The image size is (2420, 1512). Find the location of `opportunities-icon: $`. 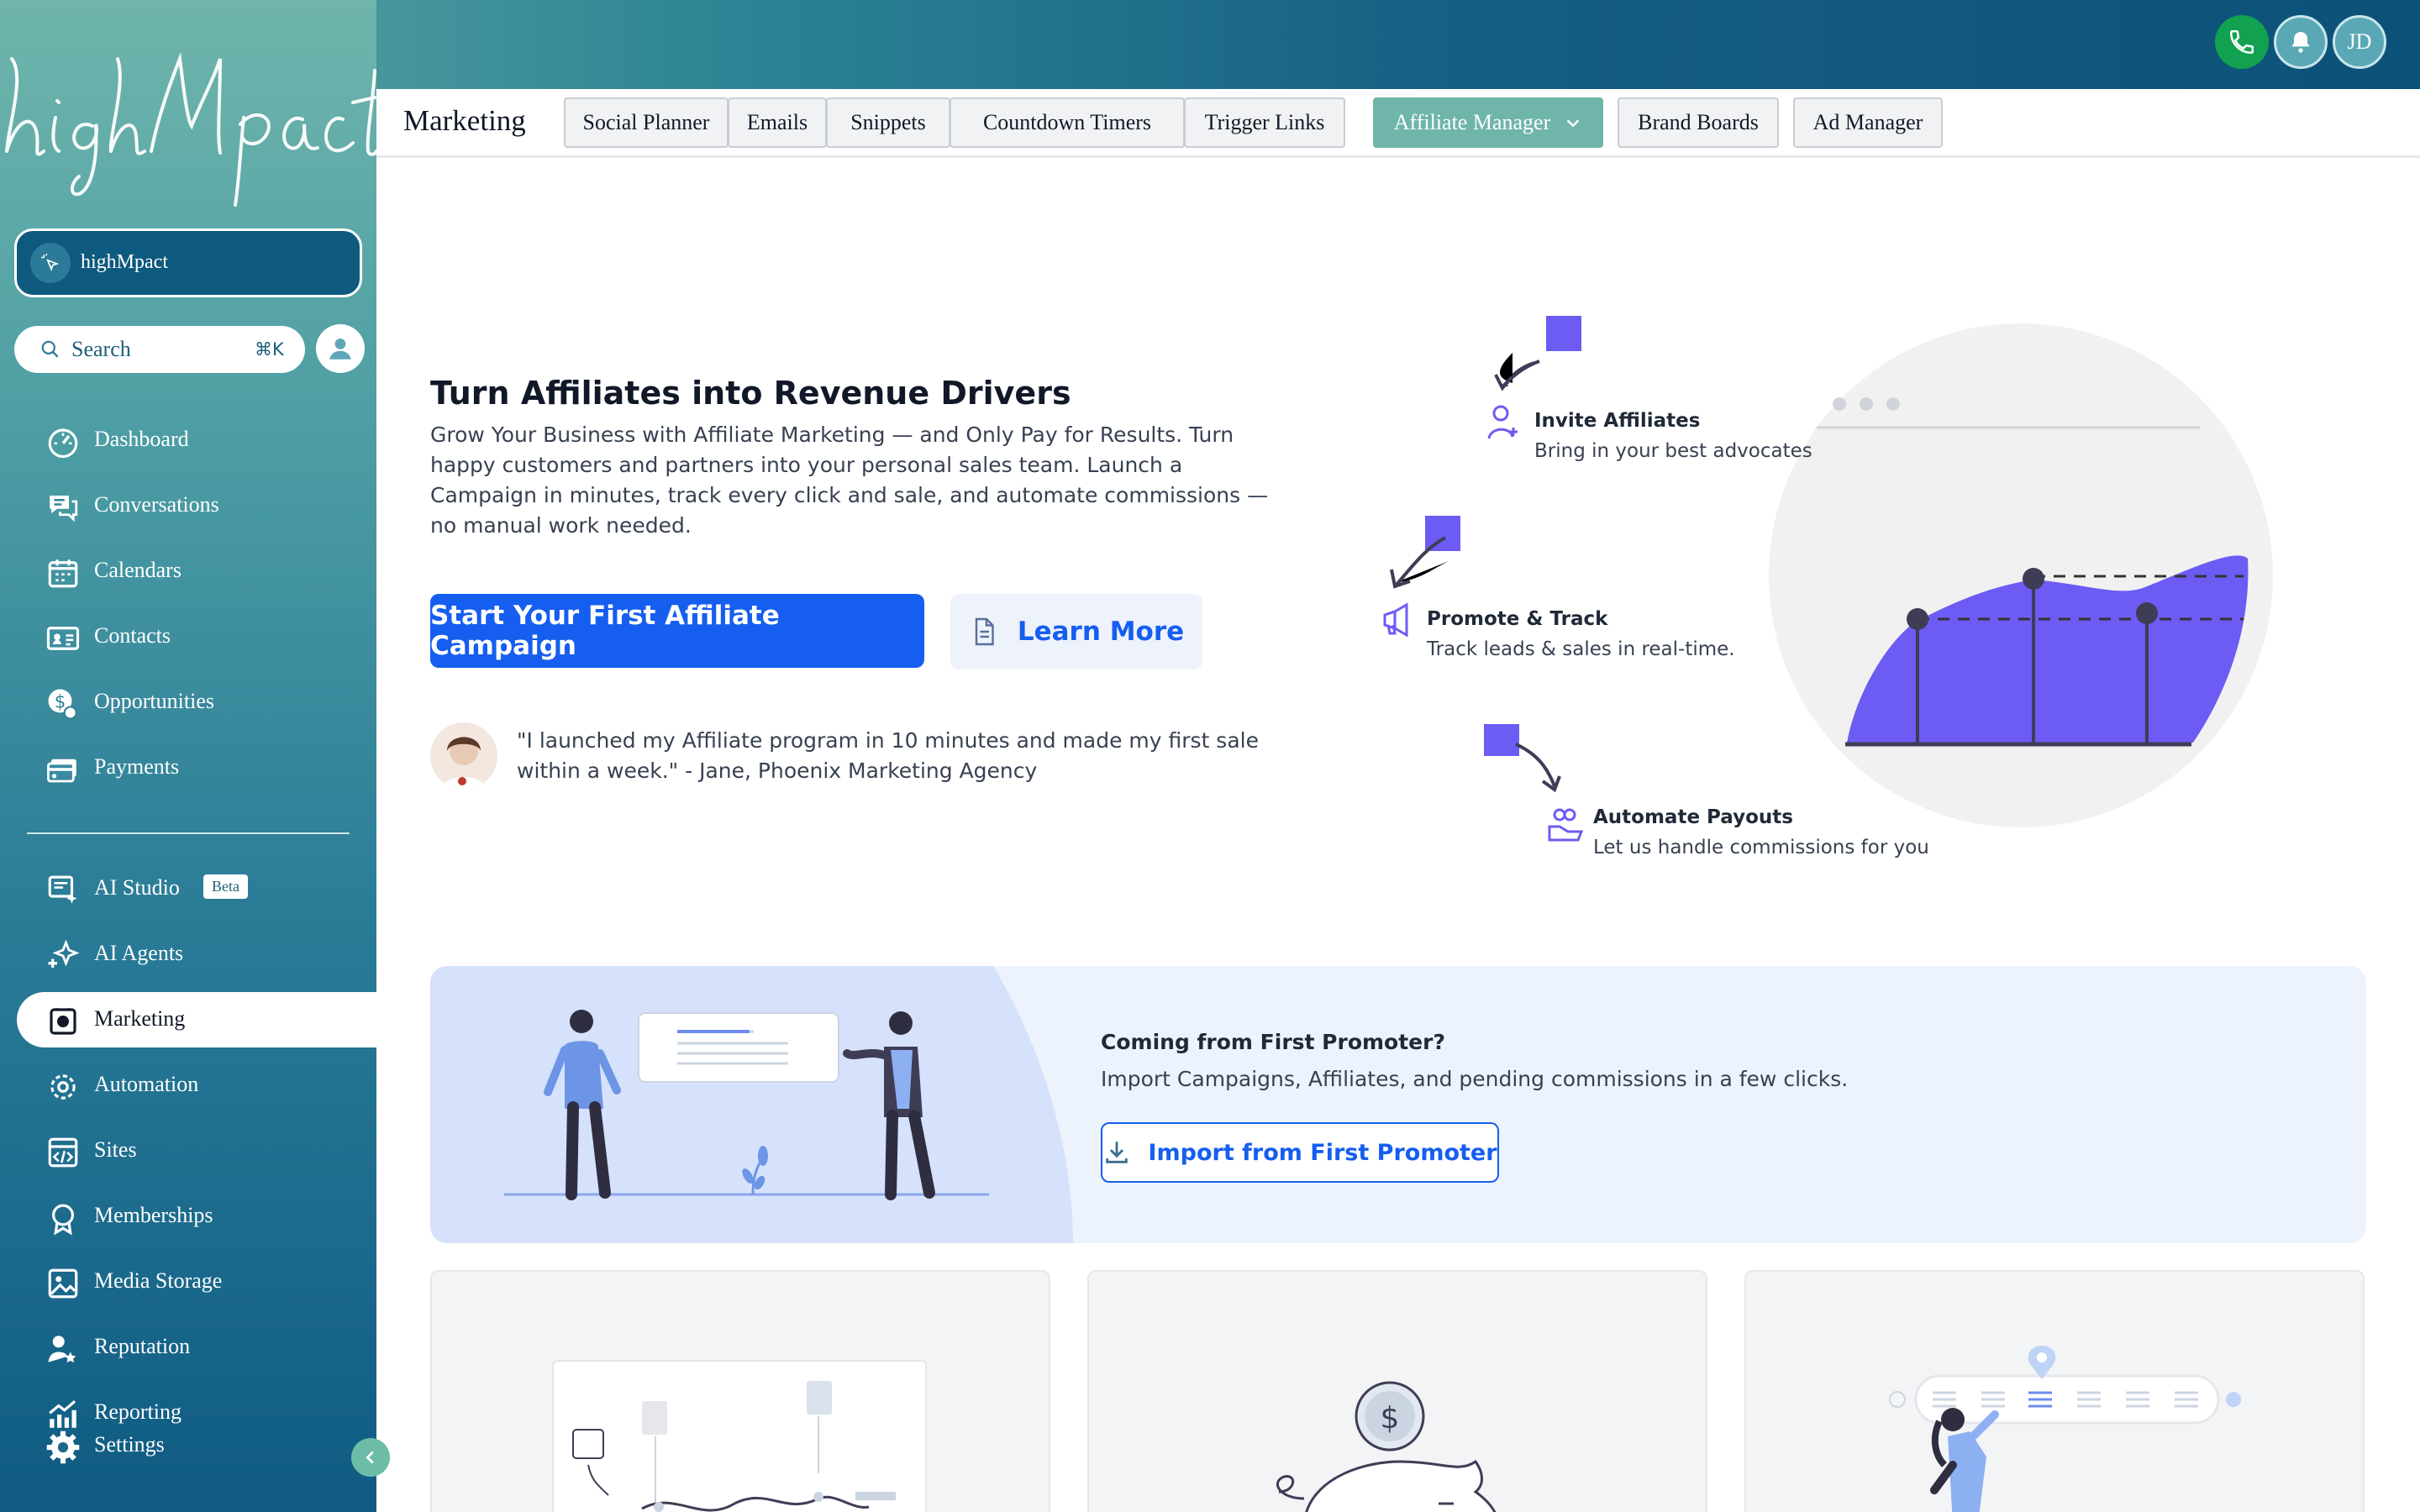

opportunities-icon: $ is located at coordinates (62, 704).